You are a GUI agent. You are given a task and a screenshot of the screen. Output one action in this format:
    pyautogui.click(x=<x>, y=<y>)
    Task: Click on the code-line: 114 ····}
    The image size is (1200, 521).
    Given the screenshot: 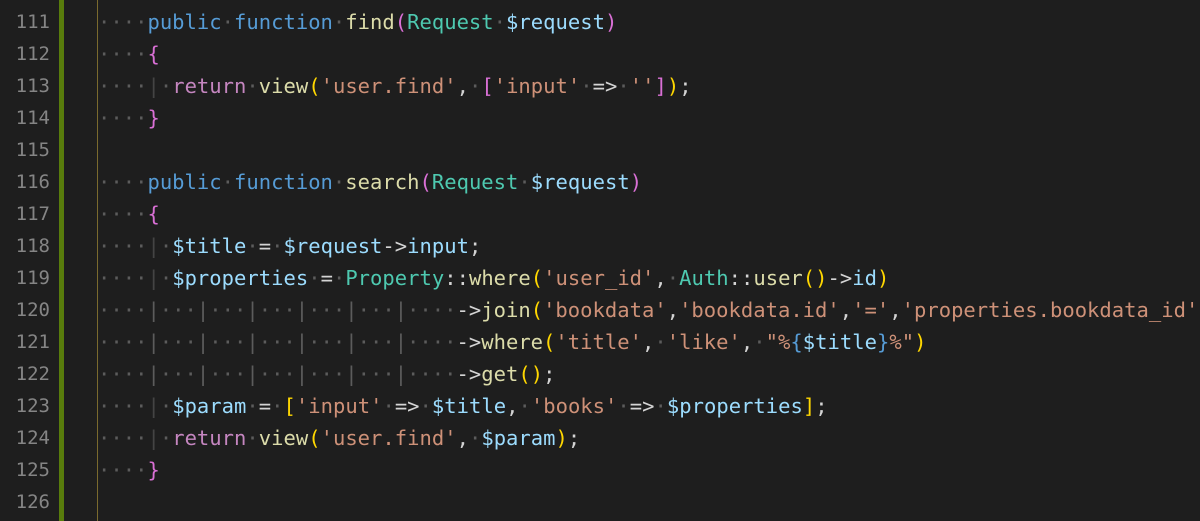 What is the action you would take?
    pyautogui.click(x=600, y=118)
    